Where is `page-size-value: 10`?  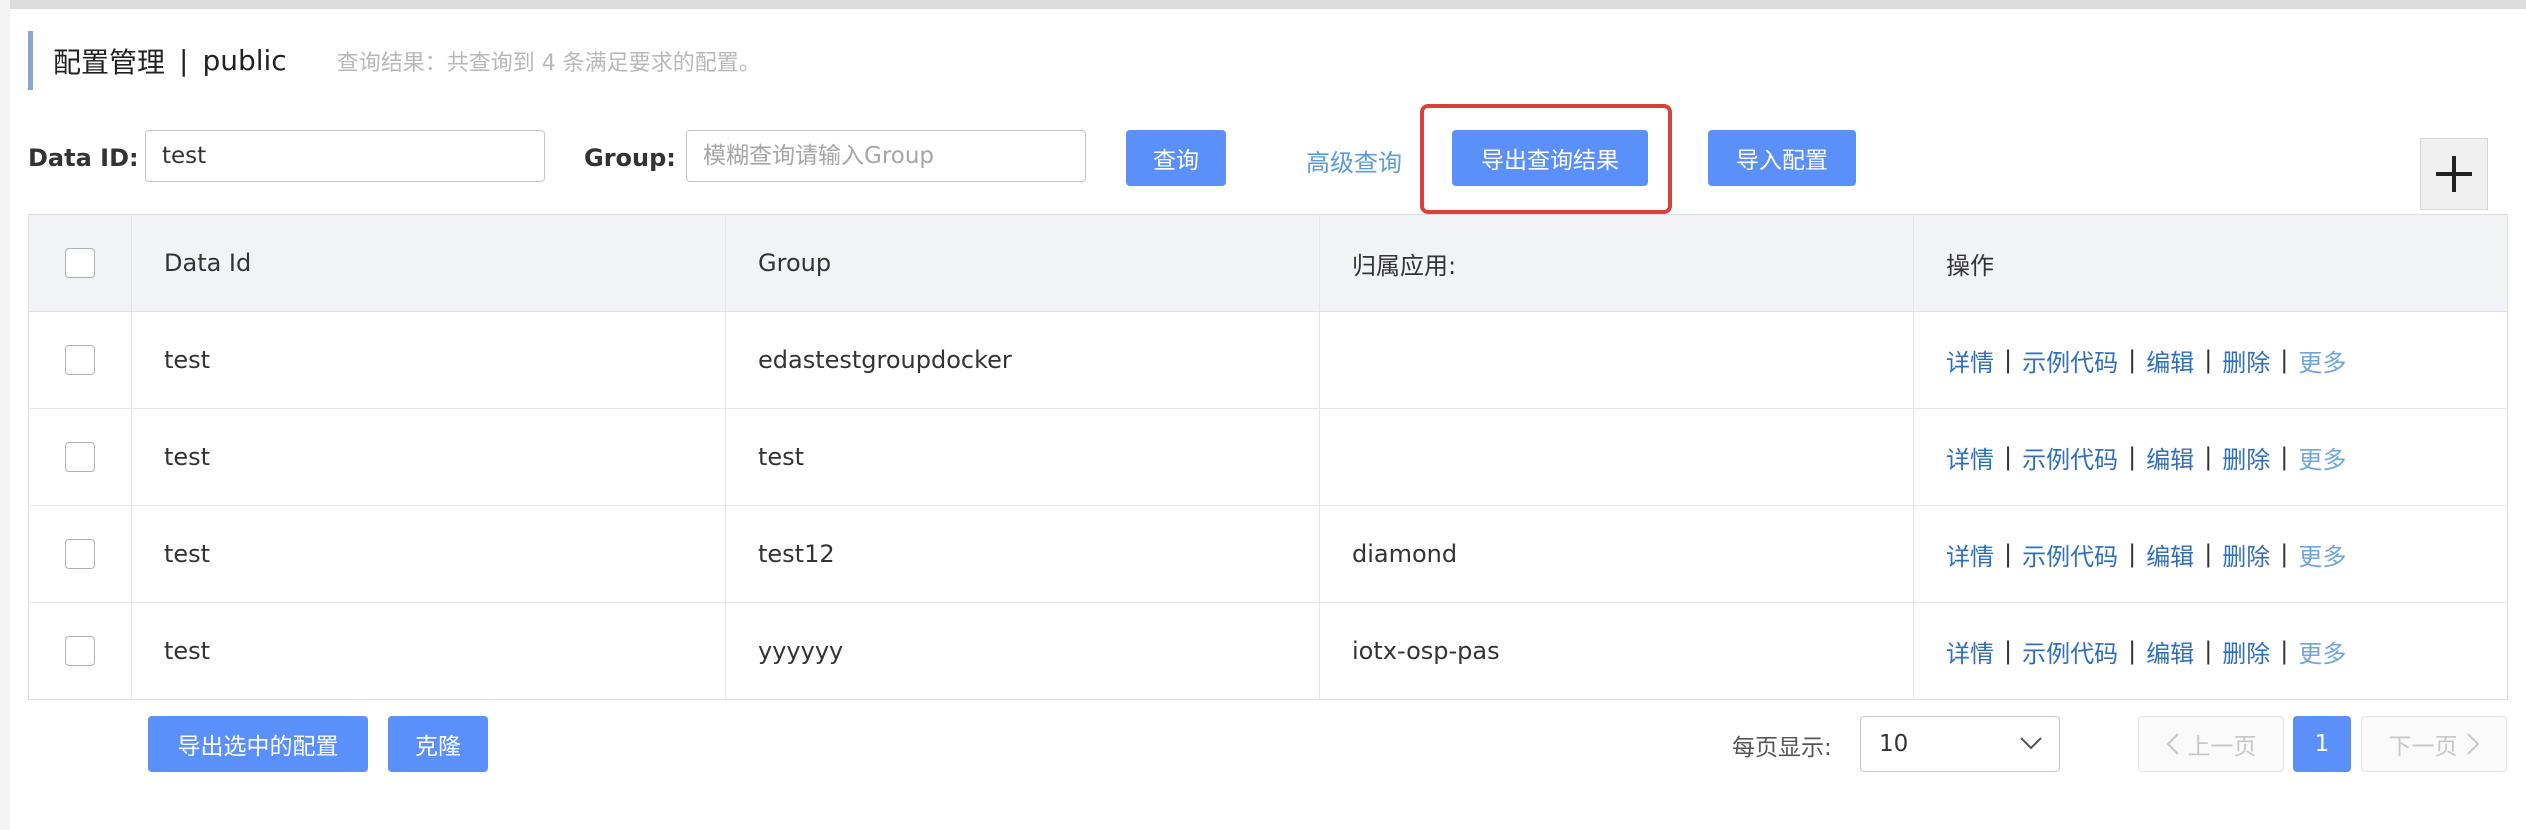 page-size-value: 10 is located at coordinates (1894, 744).